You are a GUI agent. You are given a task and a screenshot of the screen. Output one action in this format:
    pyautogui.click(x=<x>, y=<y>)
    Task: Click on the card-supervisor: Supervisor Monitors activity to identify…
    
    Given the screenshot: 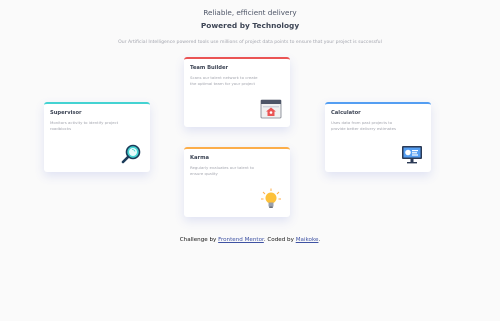 What is the action you would take?
    pyautogui.click(x=97, y=137)
    